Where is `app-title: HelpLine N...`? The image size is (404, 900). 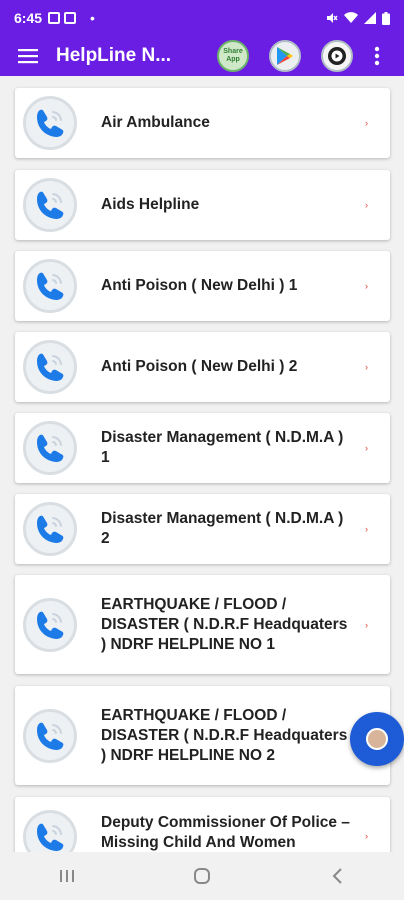
app-title: HelpLine N... is located at coordinates (114, 55).